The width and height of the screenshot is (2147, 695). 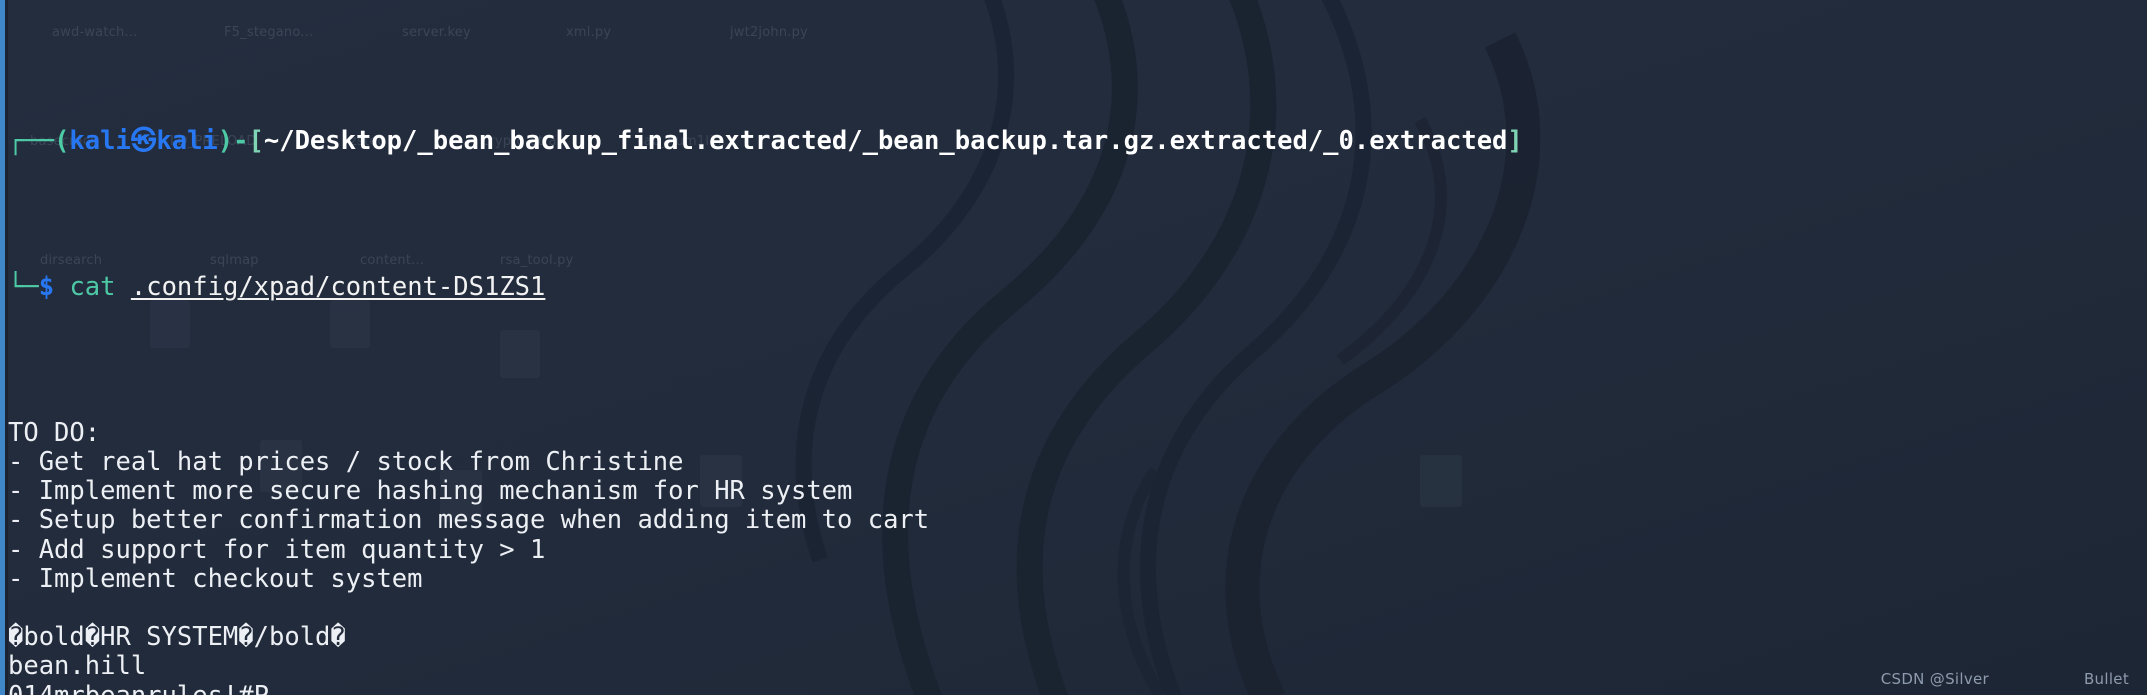 What do you see at coordinates (225, 140) in the screenshot?
I see `prompt-close-paren: )` at bounding box center [225, 140].